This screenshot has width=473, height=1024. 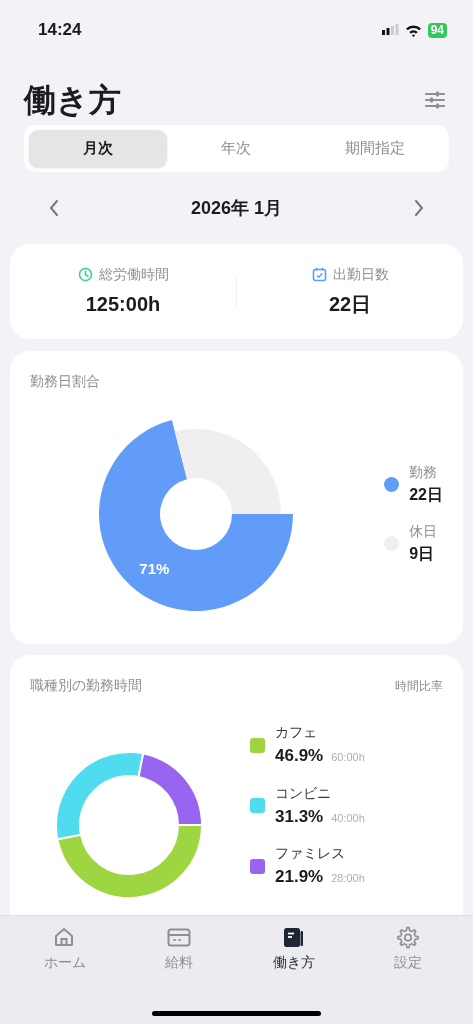 What do you see at coordinates (407, 938) in the screenshot?
I see `settings-icon` at bounding box center [407, 938].